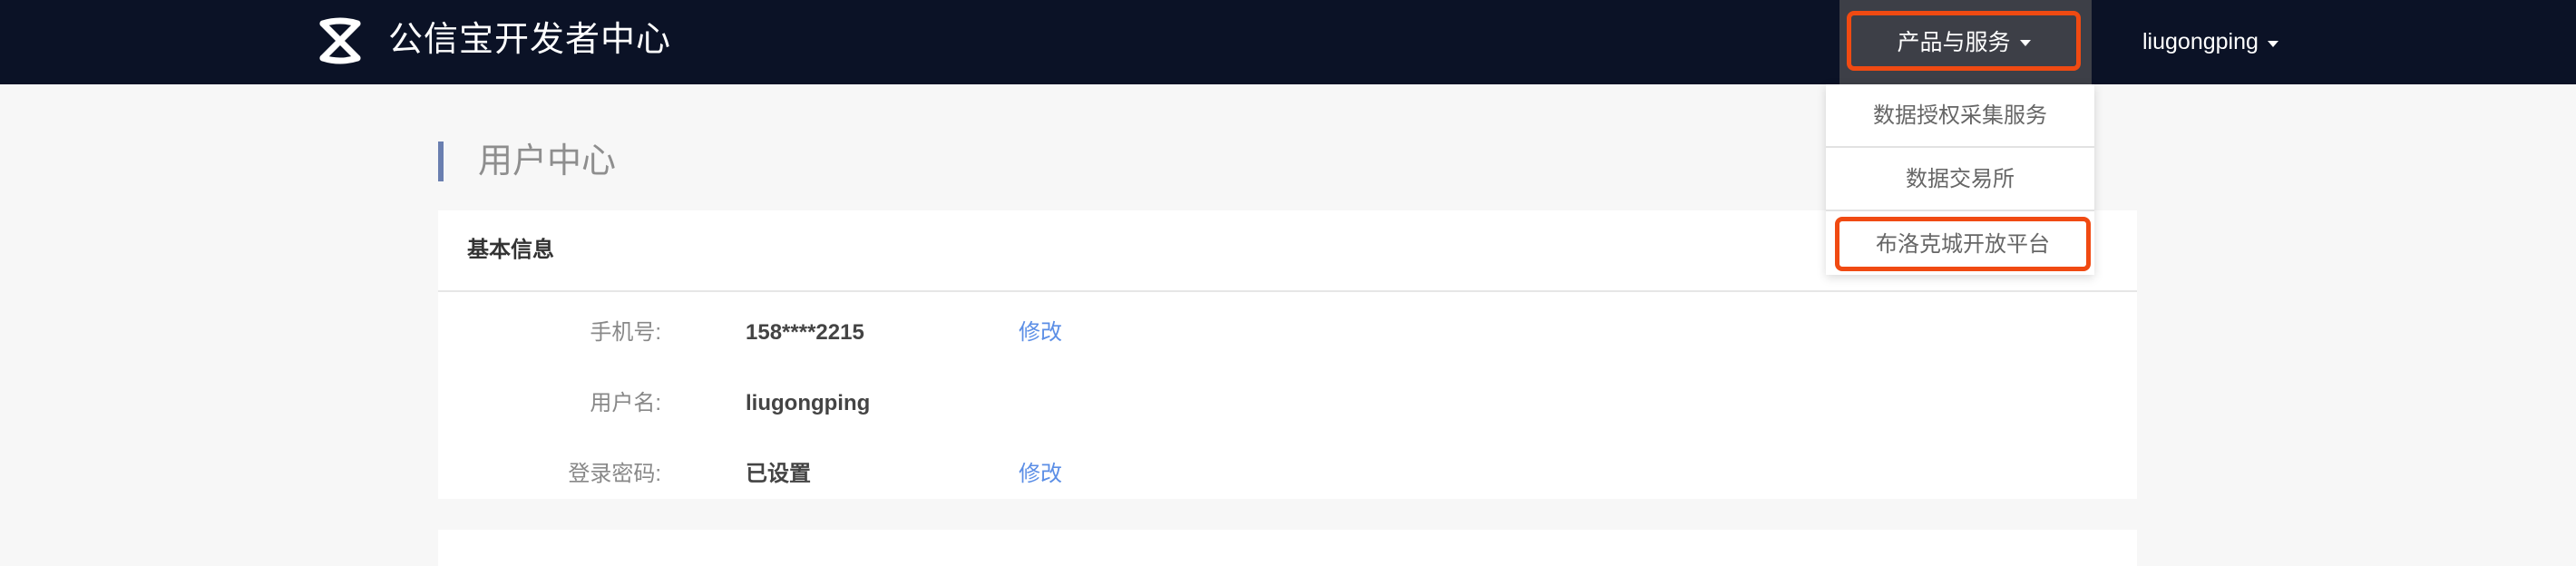 This screenshot has width=2576, height=566. I want to click on info-row-password: 登录密码: 已设置 修改, so click(1287, 475).